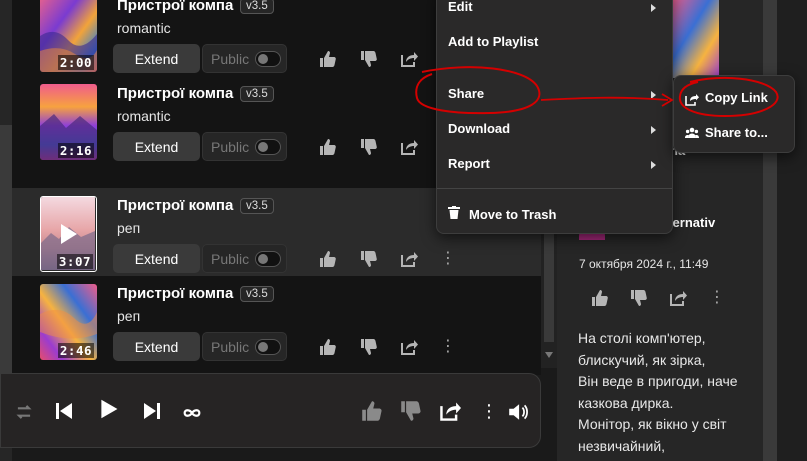 The width and height of the screenshot is (807, 461). What do you see at coordinates (152, 411) in the screenshot?
I see `skip-next-icon` at bounding box center [152, 411].